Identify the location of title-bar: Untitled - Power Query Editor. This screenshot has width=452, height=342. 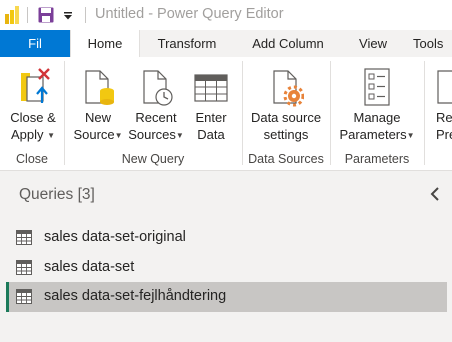
(226, 15).